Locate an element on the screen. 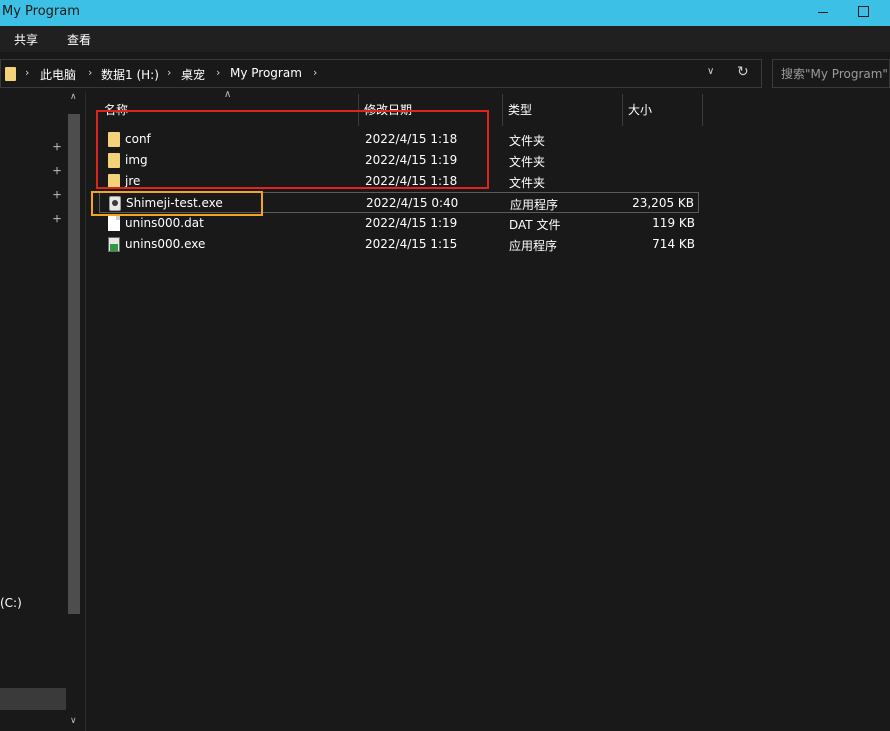  sort-ascending-icon: ∧ is located at coordinates (228, 94).